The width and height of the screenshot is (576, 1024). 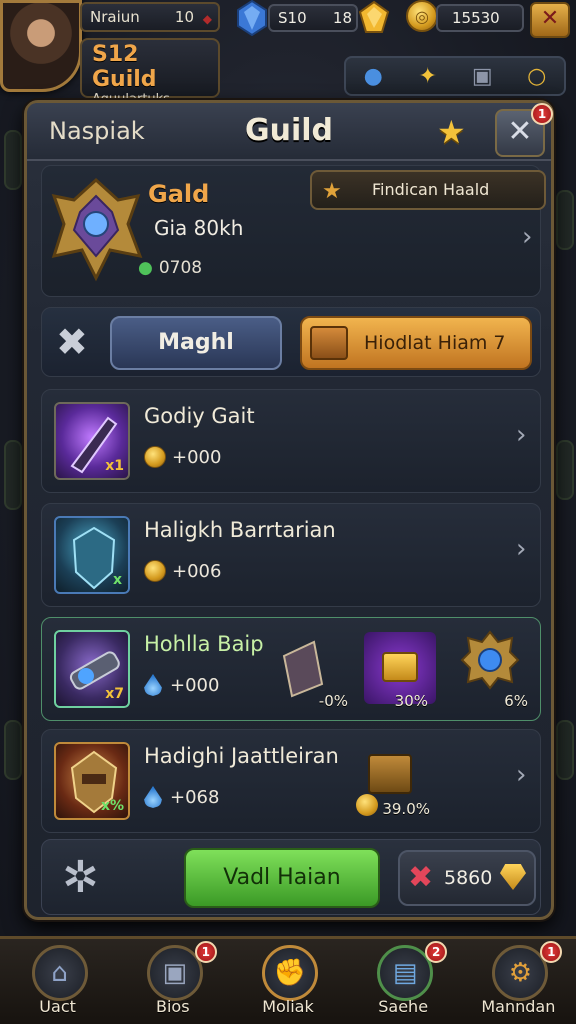 I want to click on reward-book: -0%, so click(x=311, y=669).